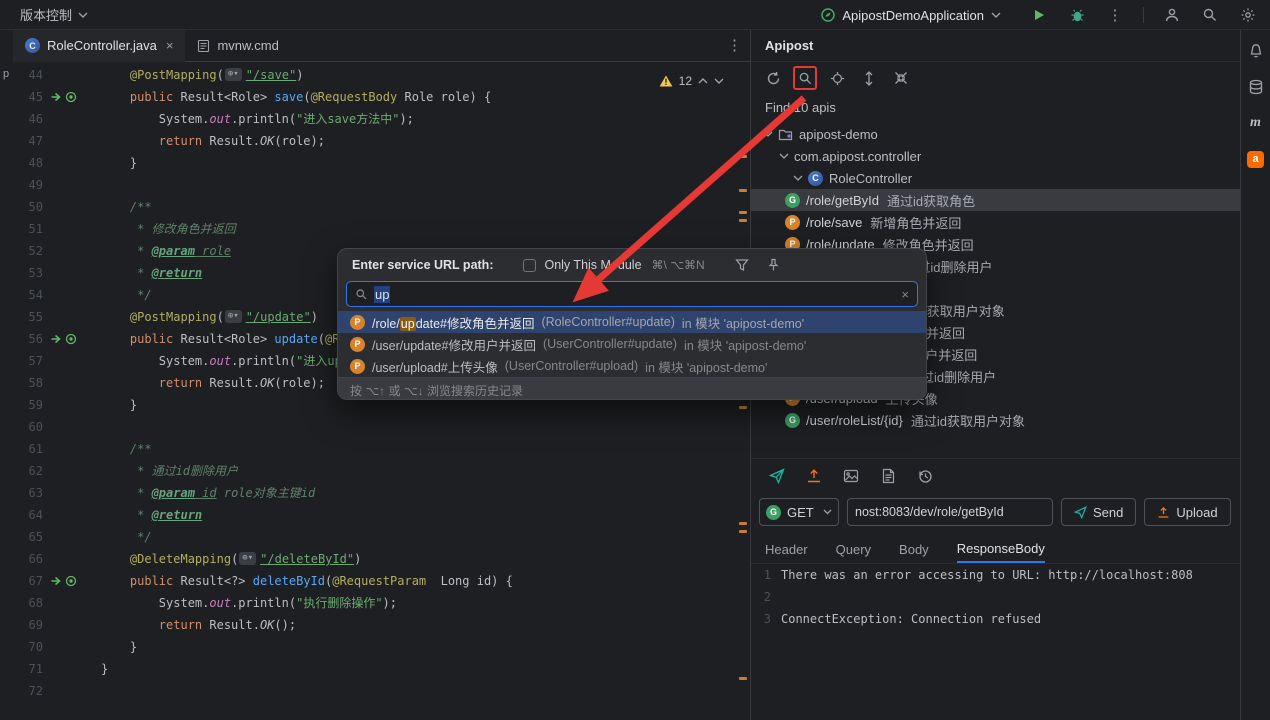 The height and width of the screenshot is (720, 1270). I want to click on gutter-row: 49, so click(35, 185).